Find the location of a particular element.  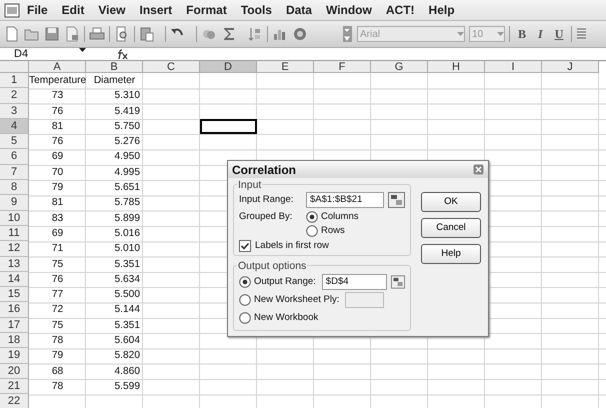

table-cell-text: 5.310 is located at coordinates (127, 96).